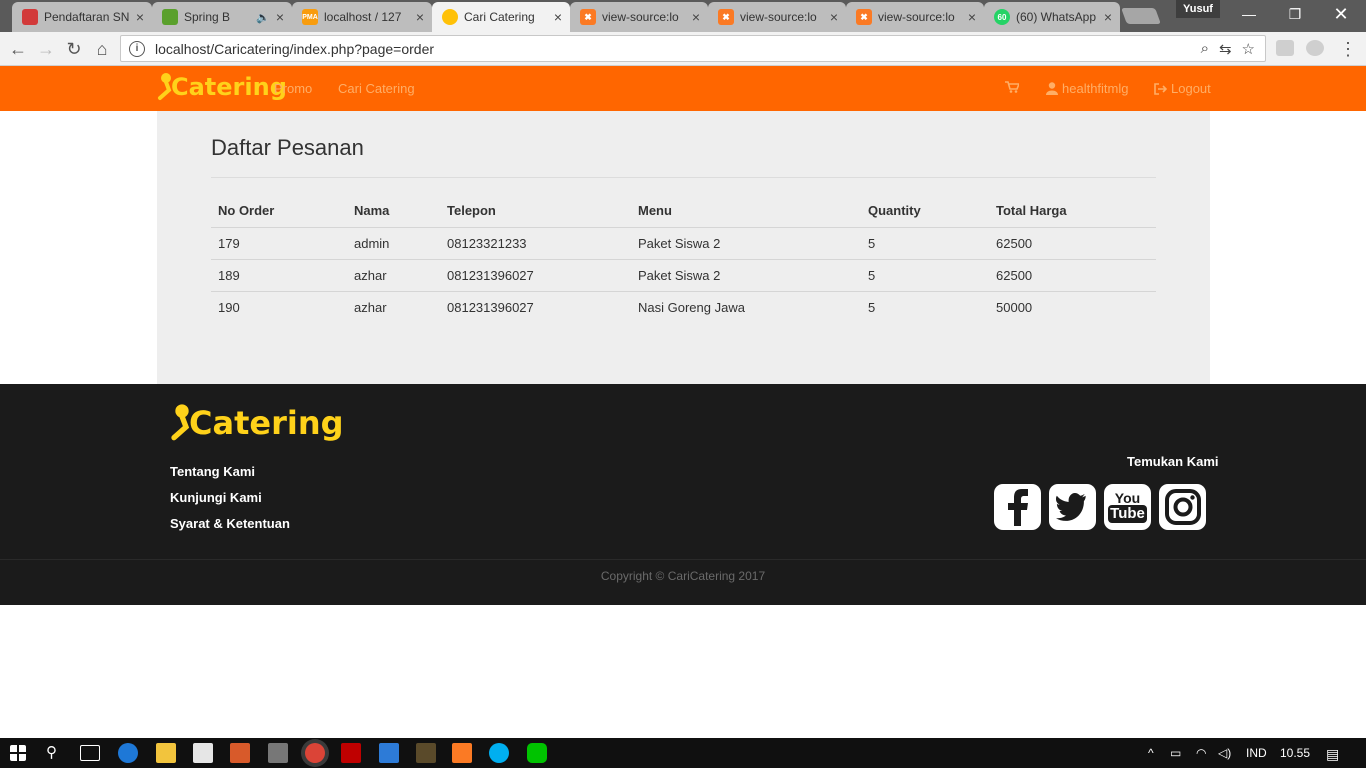 This screenshot has width=1366, height=768. Describe the element at coordinates (1295, 753) in the screenshot. I see `clock: 10.55` at that location.